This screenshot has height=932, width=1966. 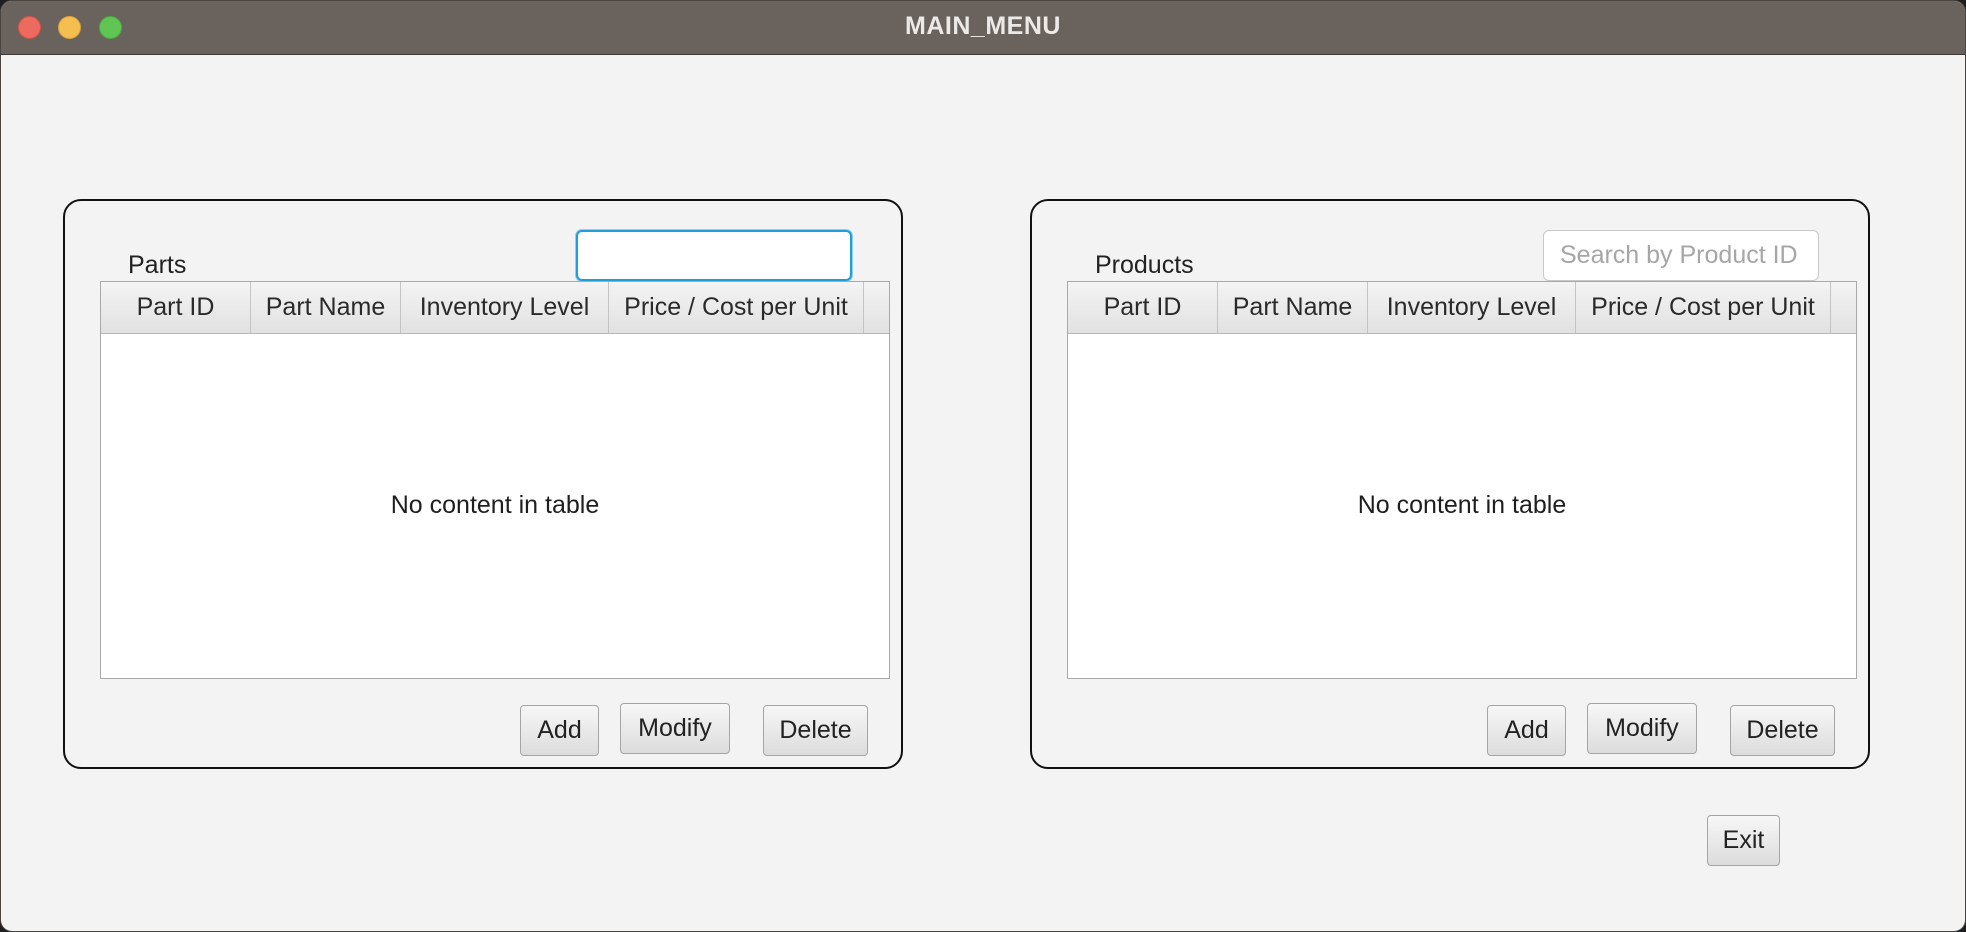 What do you see at coordinates (1843, 307) in the screenshot?
I see `products-column-filler` at bounding box center [1843, 307].